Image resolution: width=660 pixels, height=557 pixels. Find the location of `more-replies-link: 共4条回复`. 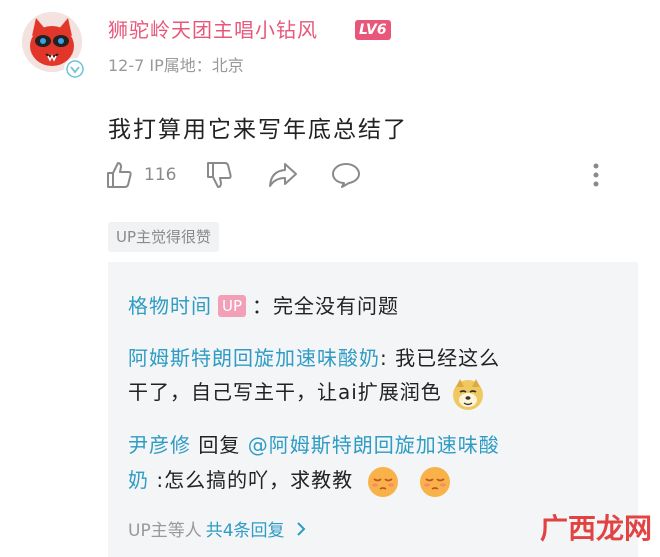

more-replies-link: 共4条回复 is located at coordinates (245, 528).